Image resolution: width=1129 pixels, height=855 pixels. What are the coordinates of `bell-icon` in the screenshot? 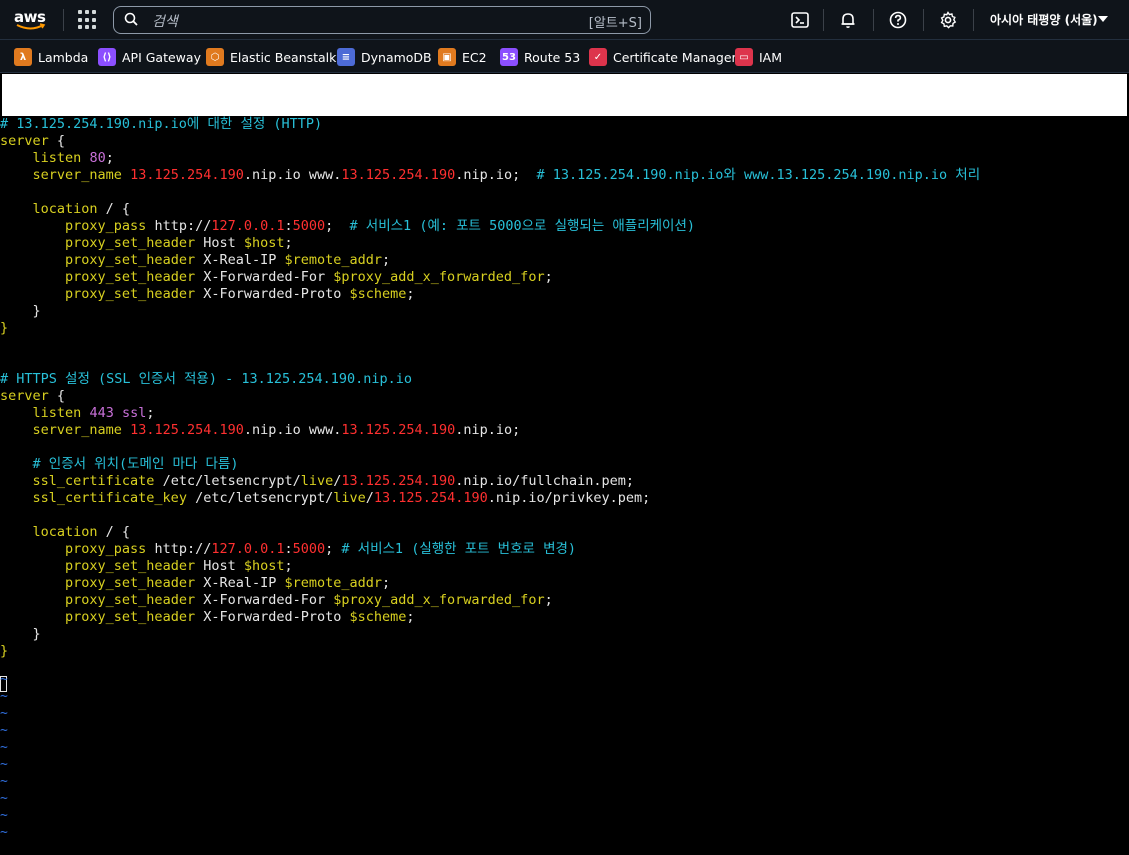 It's located at (848, 20).